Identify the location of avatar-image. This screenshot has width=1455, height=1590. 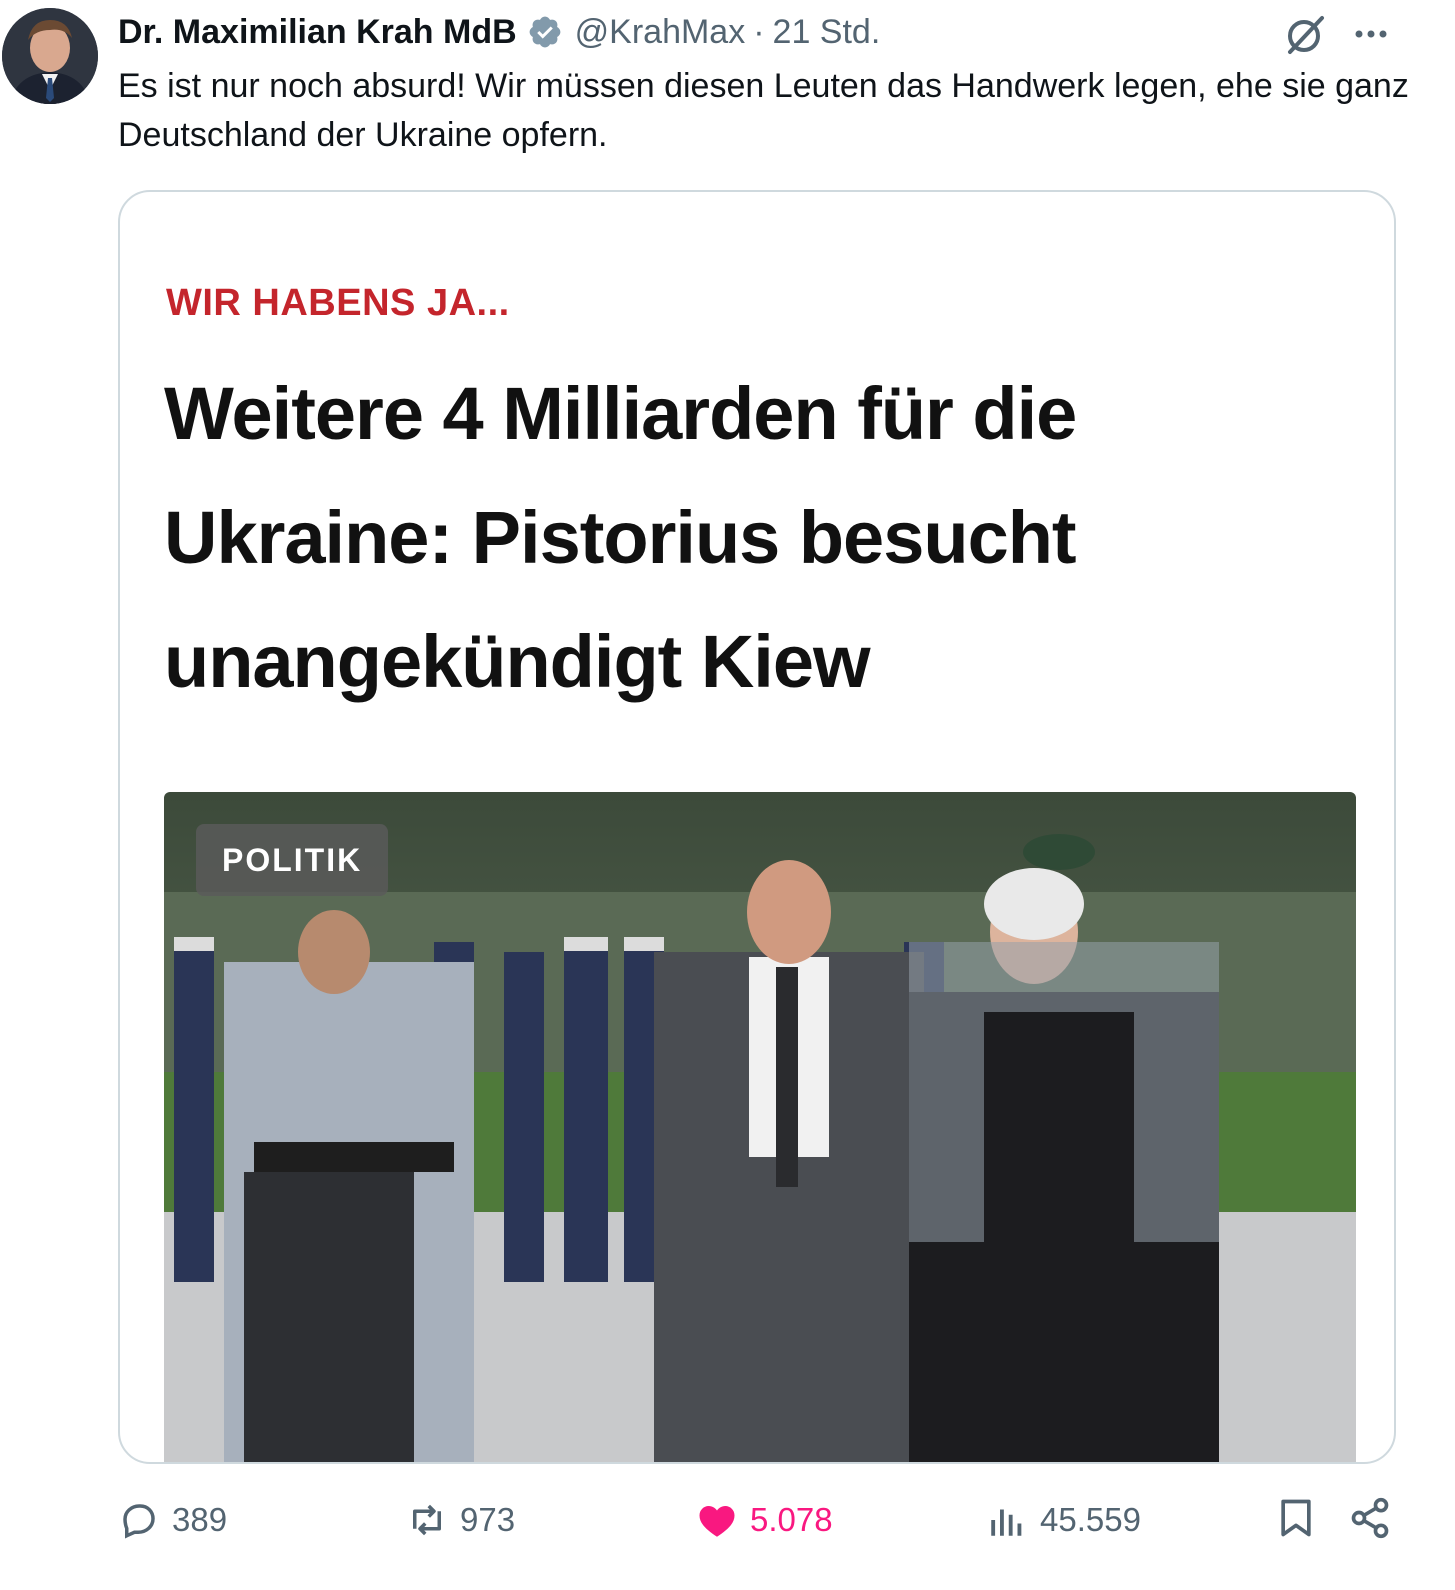
(50, 56).